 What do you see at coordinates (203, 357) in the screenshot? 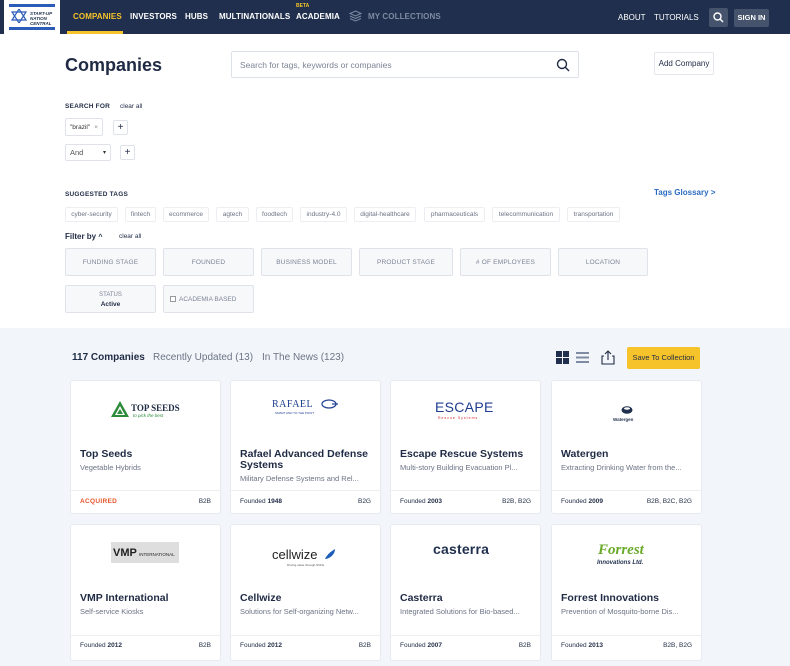
I see `tab-recently-updated: Recently Updated (13)` at bounding box center [203, 357].